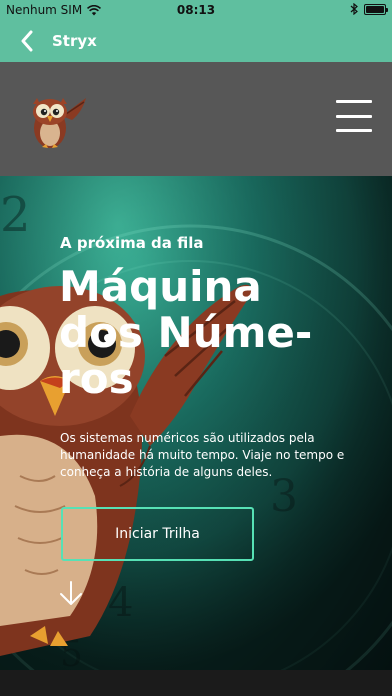 This screenshot has width=392, height=696. Describe the element at coordinates (186, 332) in the screenshot. I see `hero-title-line: dos Núme-` at that location.